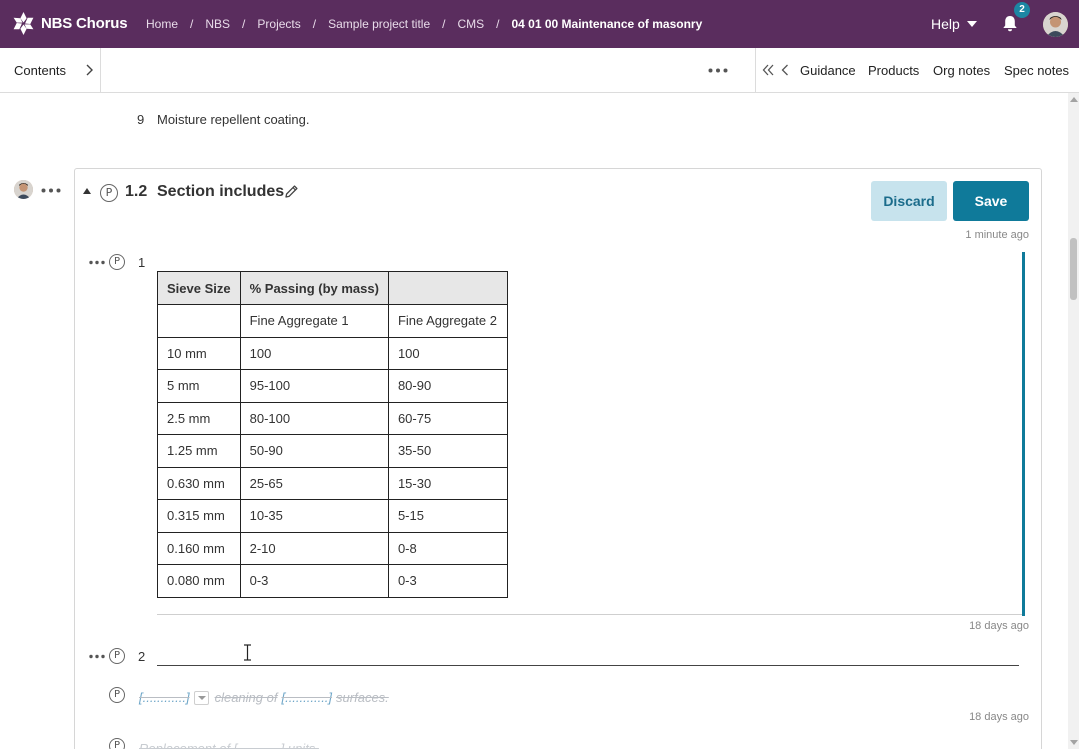 The image size is (1079, 749). I want to click on edited-timestamp: 1 minute ago, so click(997, 235).